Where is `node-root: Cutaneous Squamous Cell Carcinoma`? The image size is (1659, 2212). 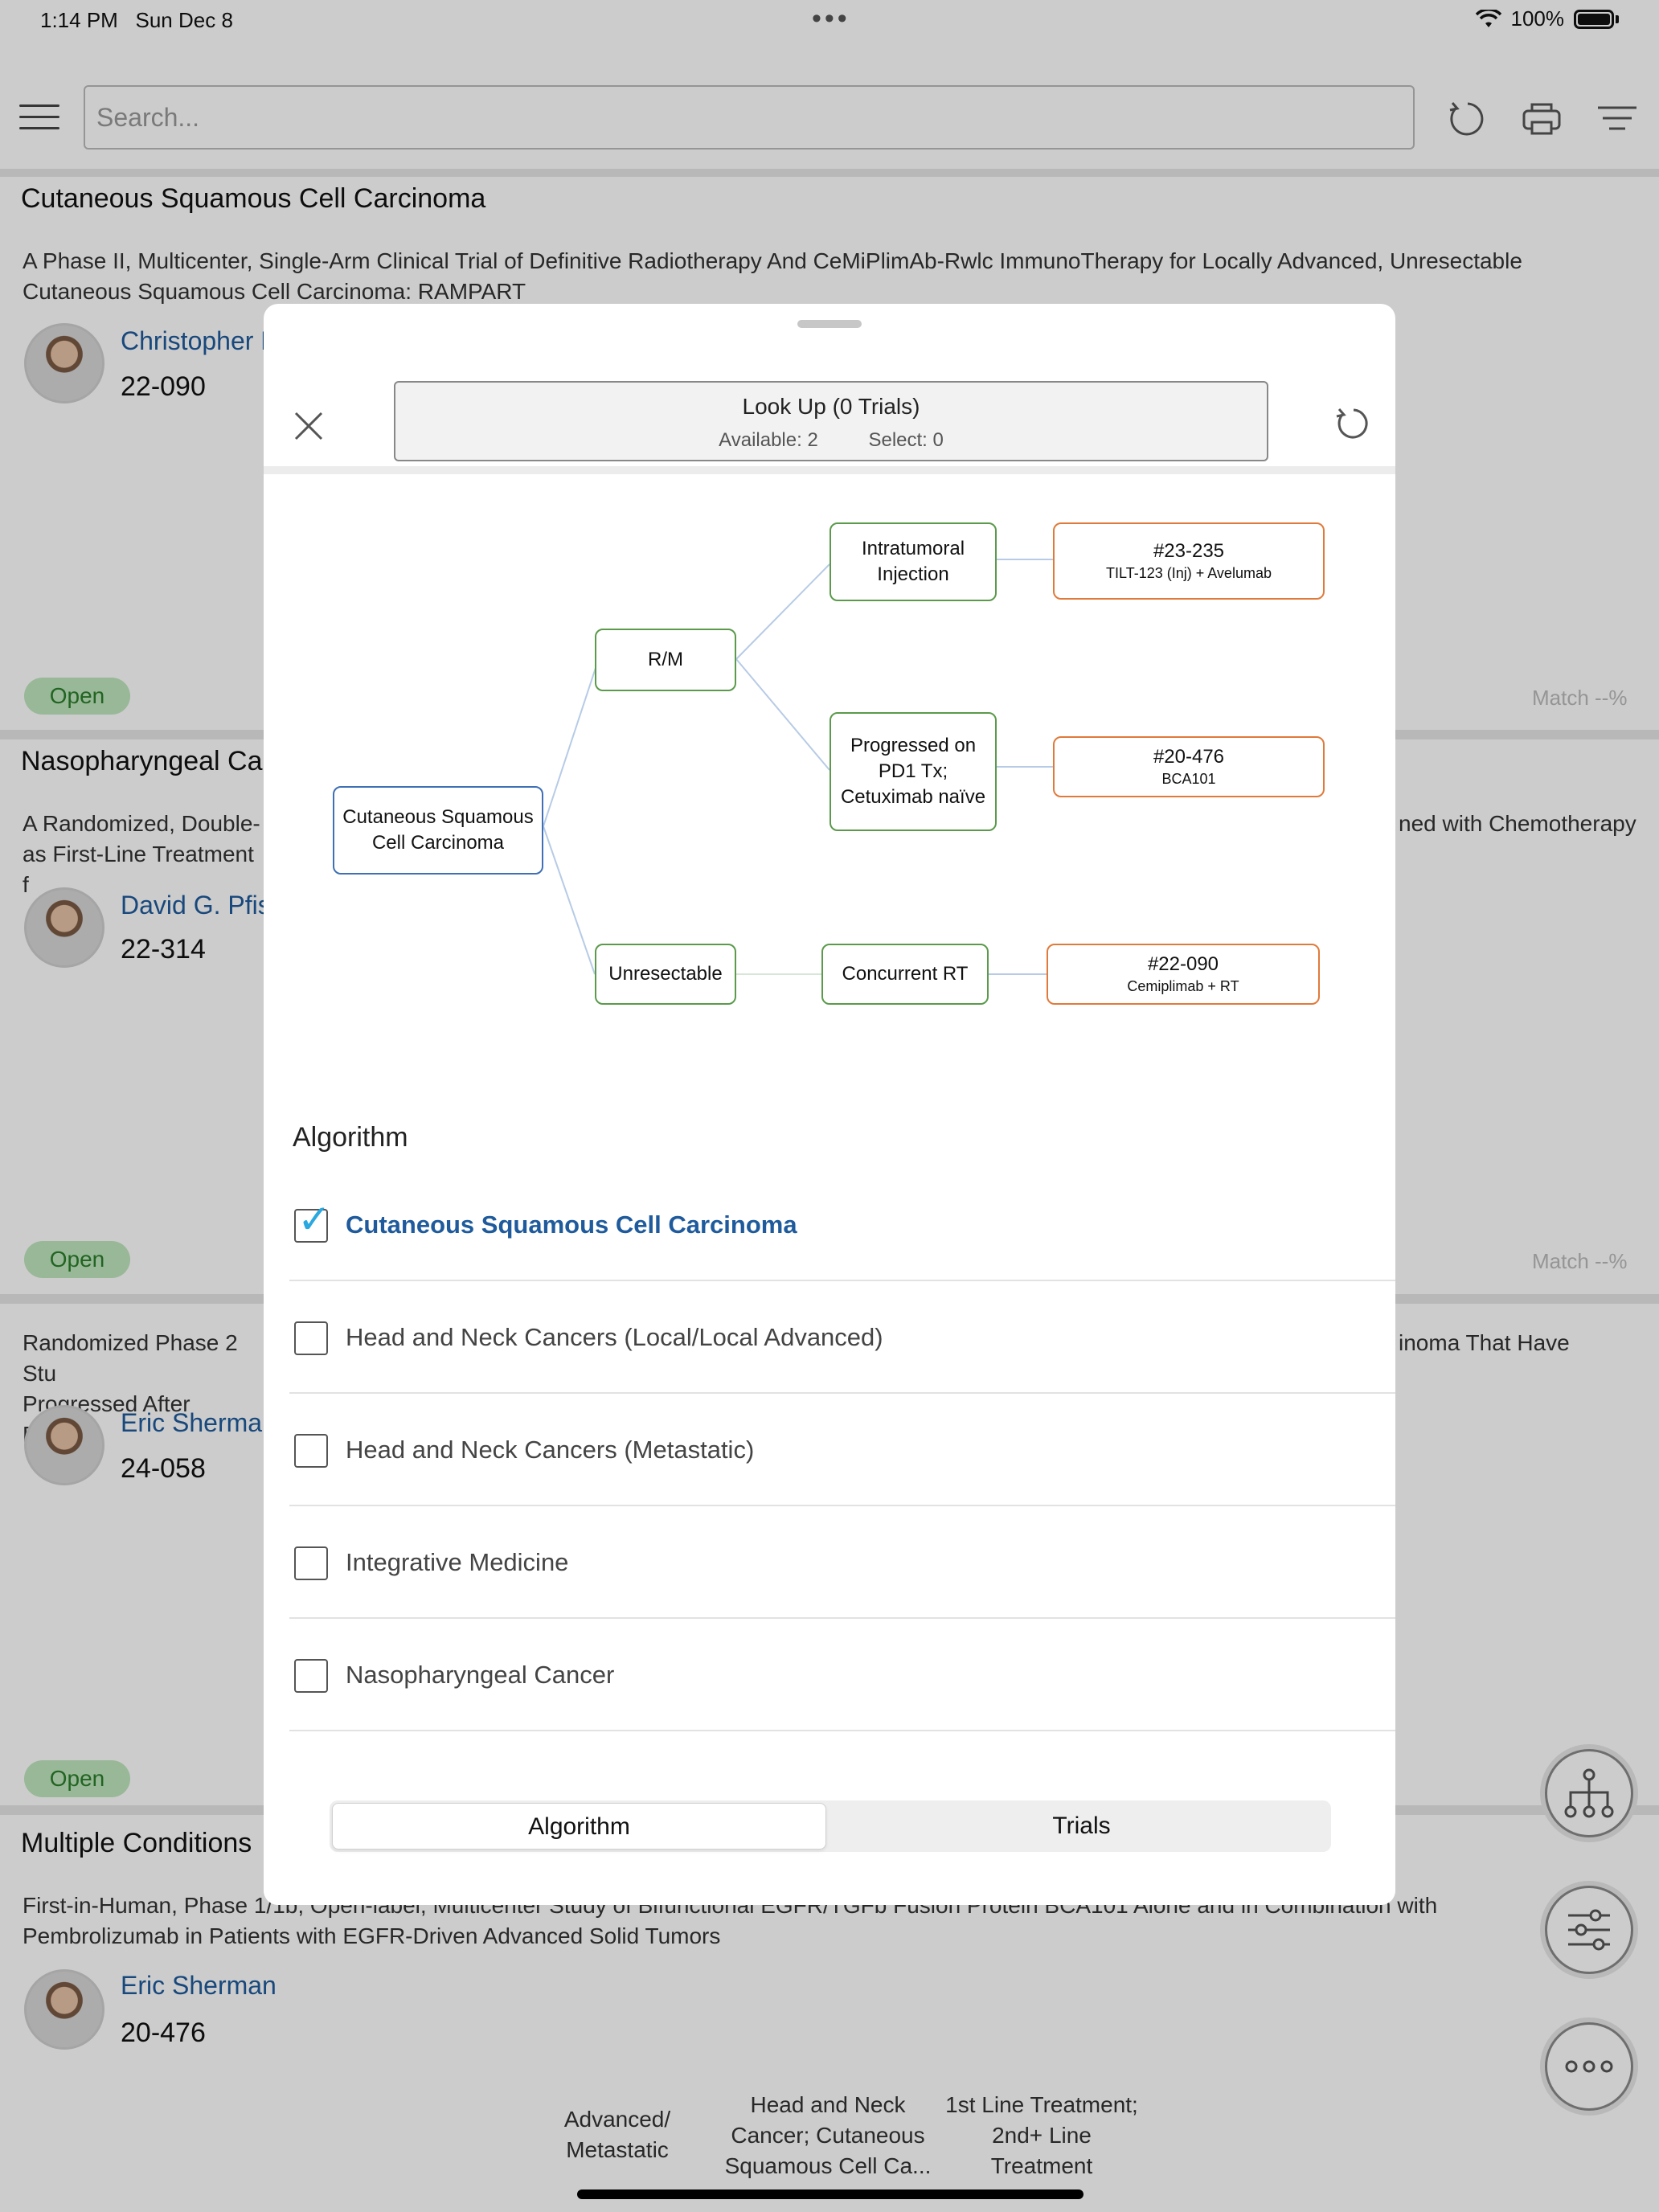 node-root: Cutaneous Squamous Cell Carcinoma is located at coordinates (438, 830).